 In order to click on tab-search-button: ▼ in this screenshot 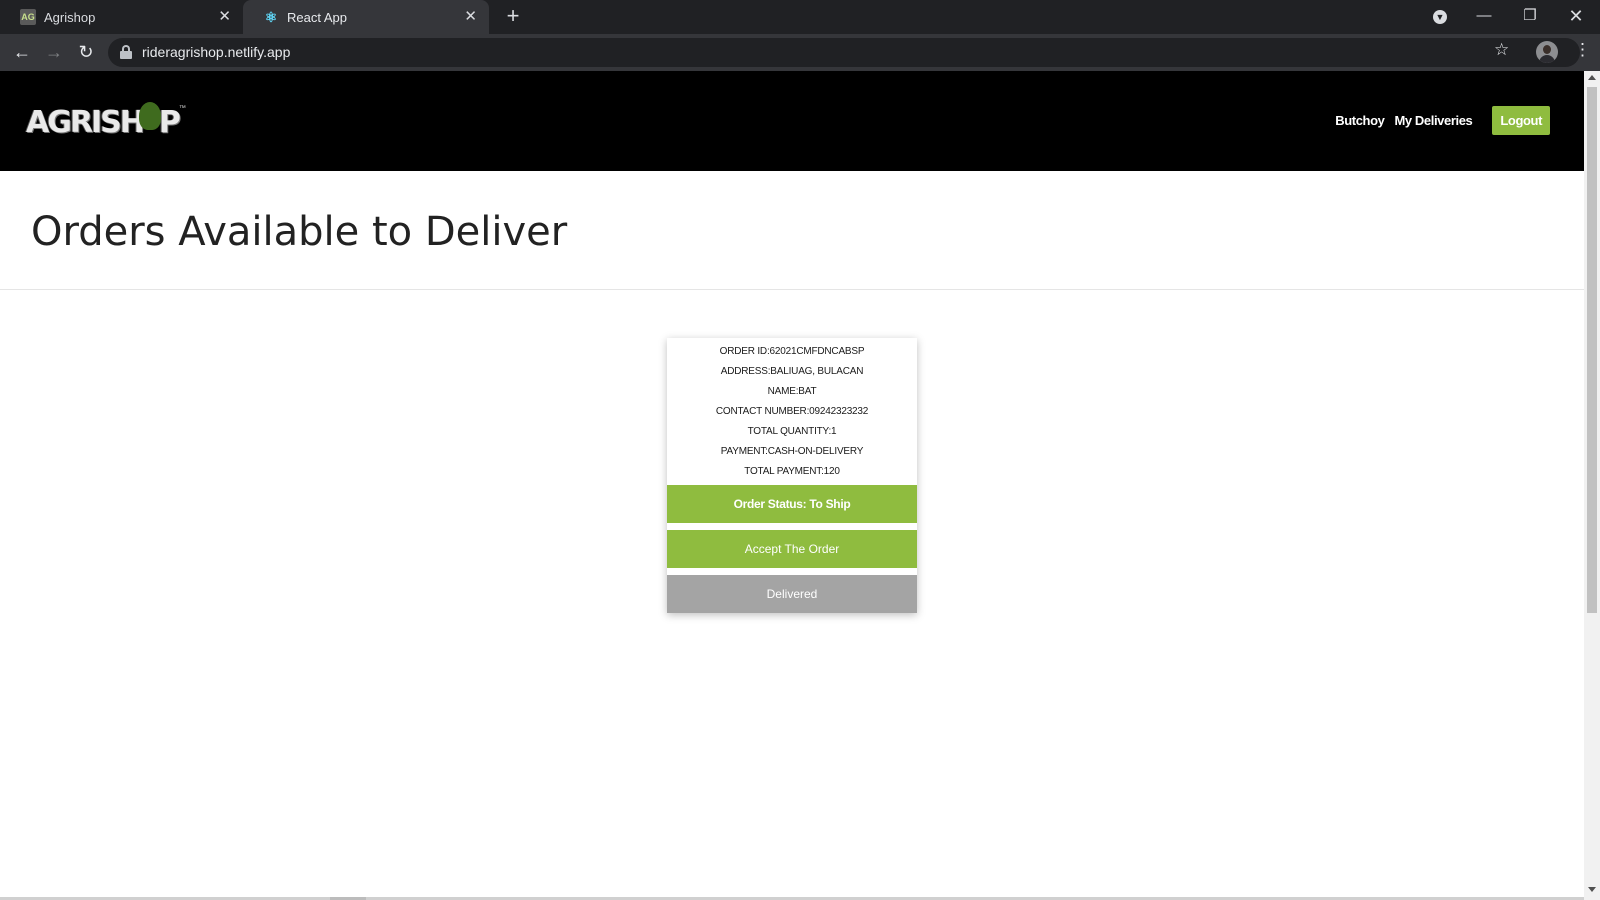, I will do `click(1440, 16)`.